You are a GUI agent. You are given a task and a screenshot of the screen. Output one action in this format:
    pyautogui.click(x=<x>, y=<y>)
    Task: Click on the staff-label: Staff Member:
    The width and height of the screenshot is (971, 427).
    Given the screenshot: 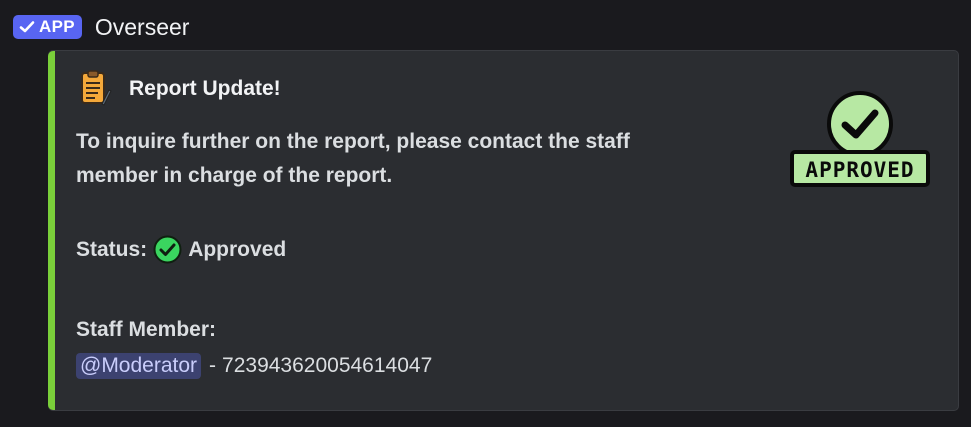 What is the action you would take?
    pyautogui.click(x=146, y=329)
    